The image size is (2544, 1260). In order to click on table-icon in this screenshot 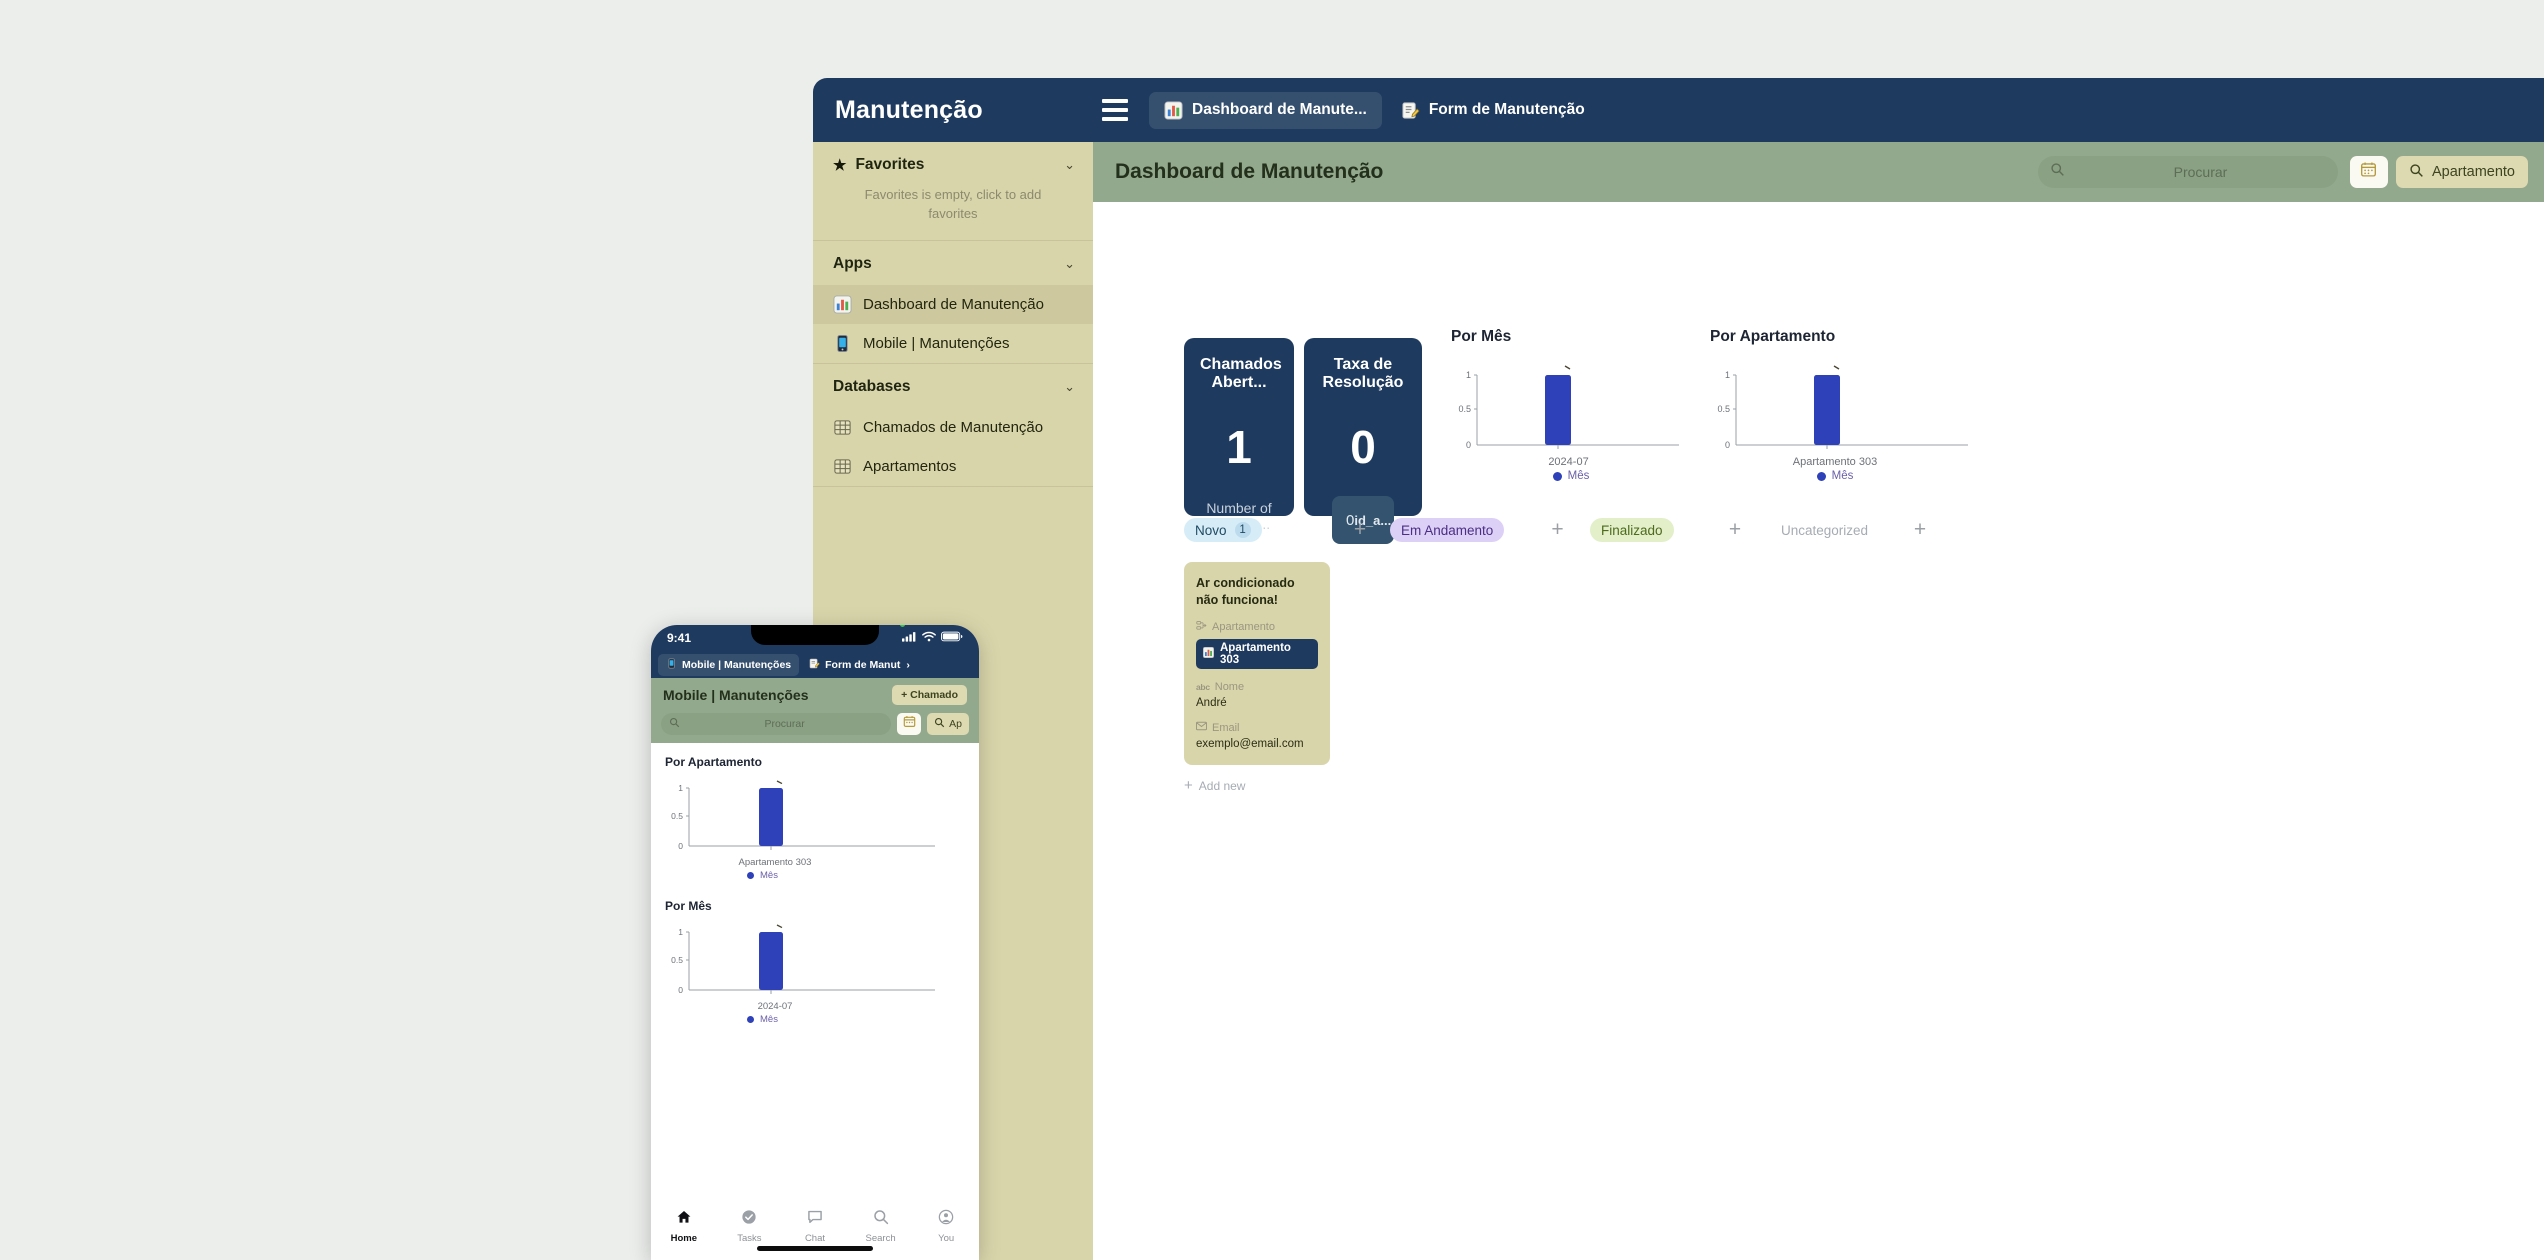, I will do `click(842, 427)`.